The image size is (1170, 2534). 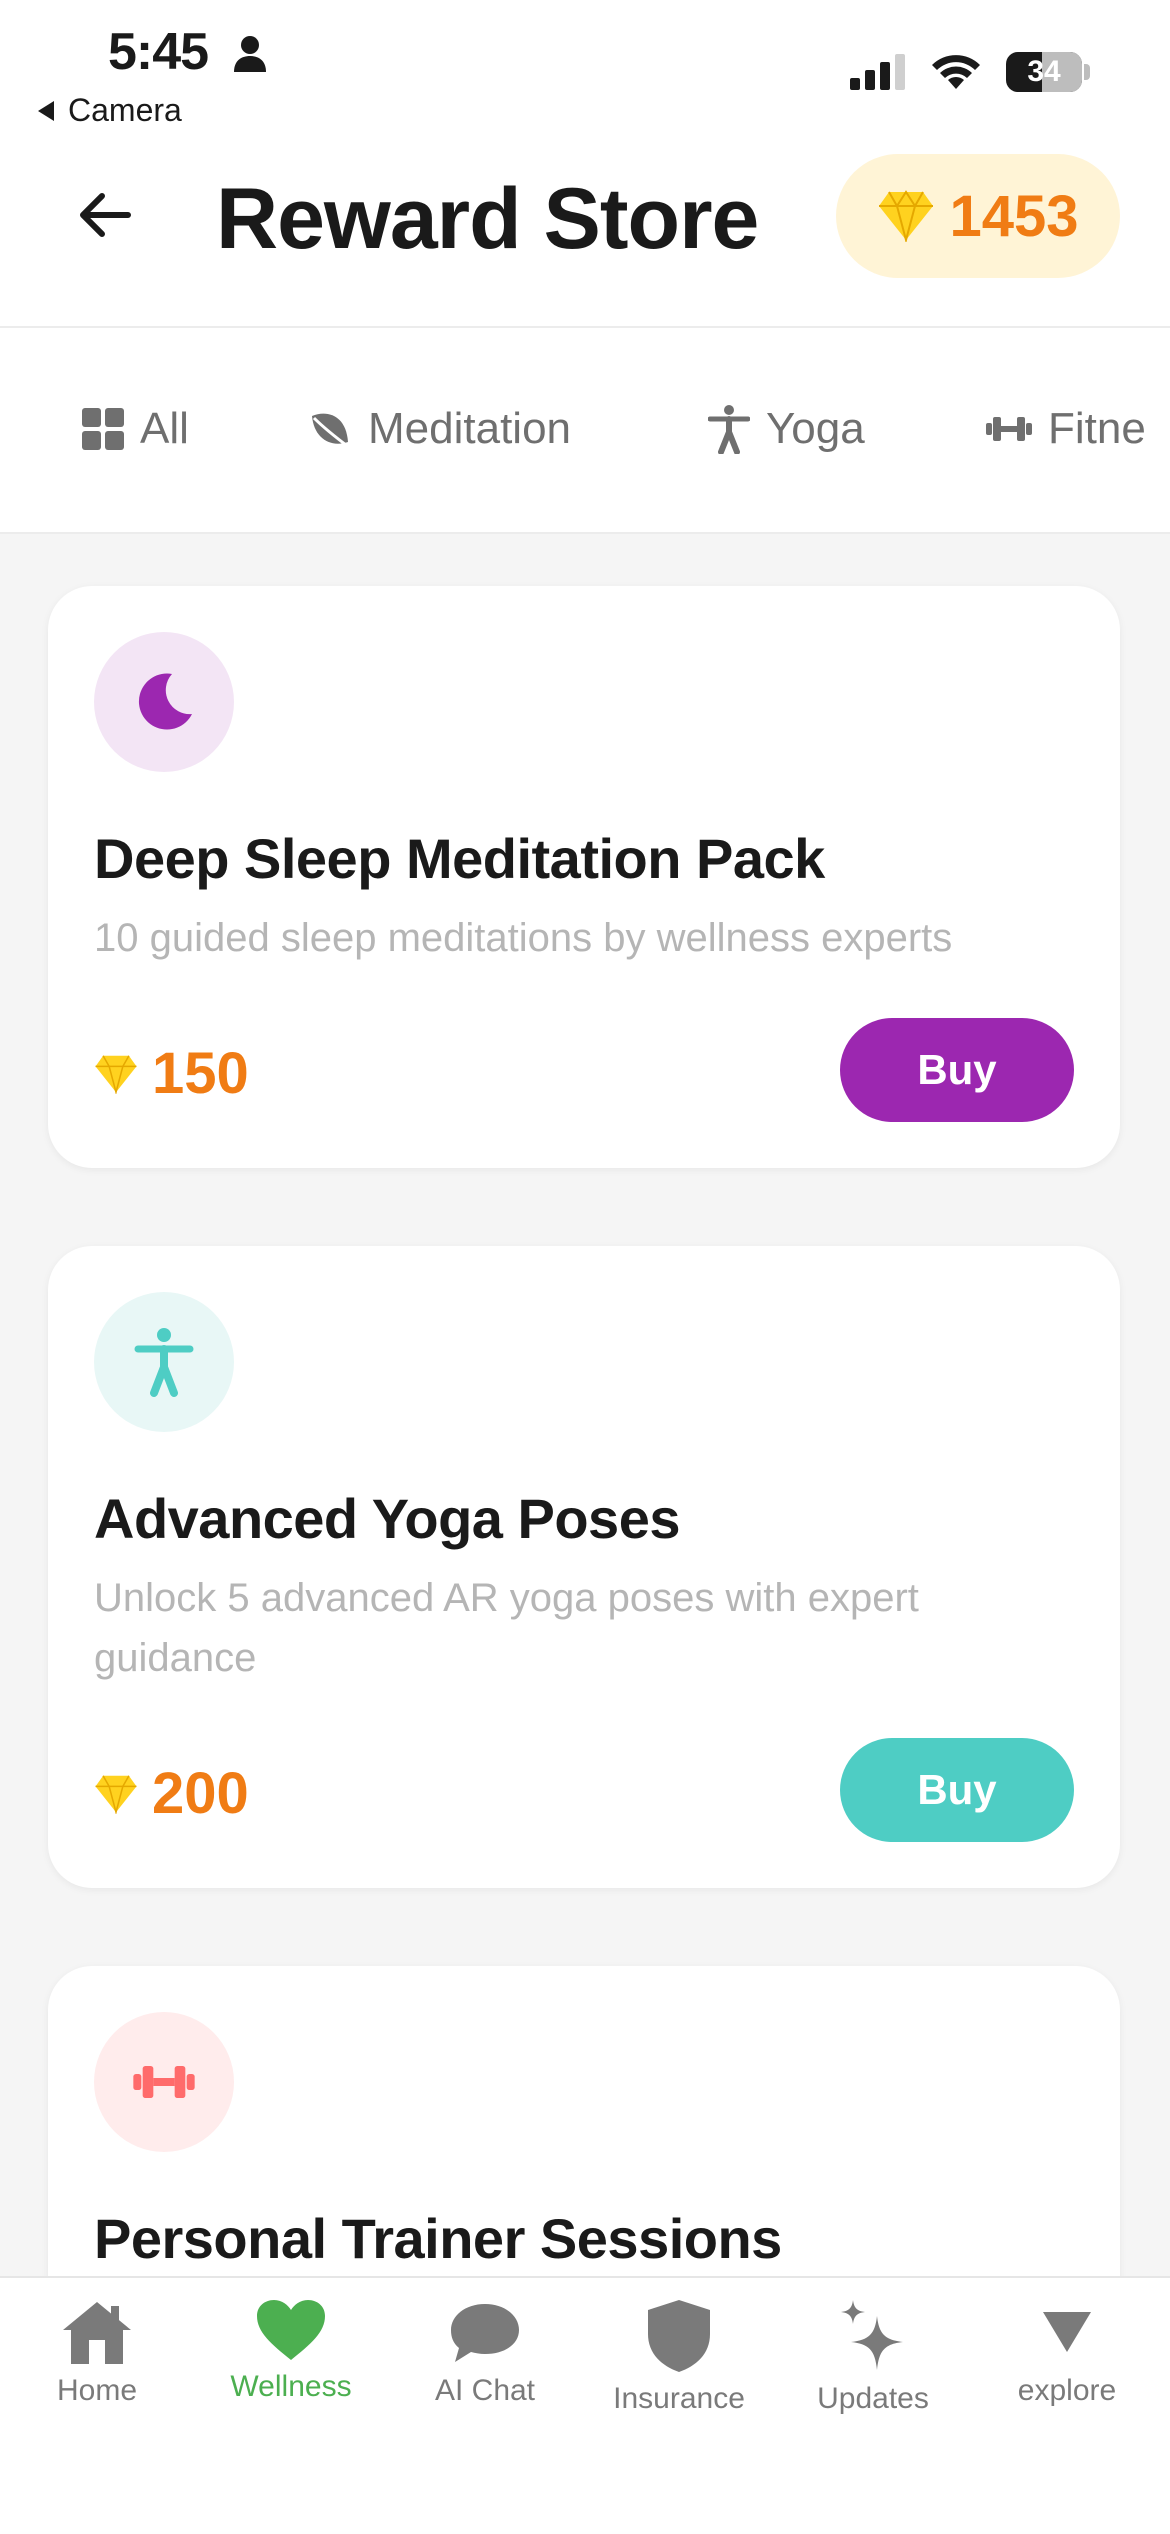 I want to click on back-triangle-icon, so click(x=46, y=110).